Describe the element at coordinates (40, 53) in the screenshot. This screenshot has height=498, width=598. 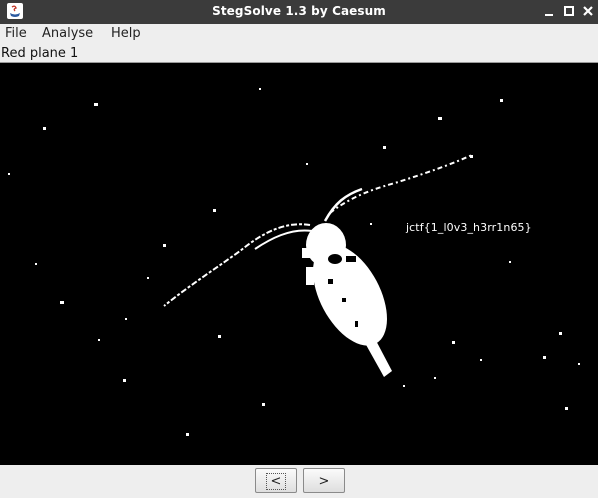
I see `plane-label: Red plane 1` at that location.